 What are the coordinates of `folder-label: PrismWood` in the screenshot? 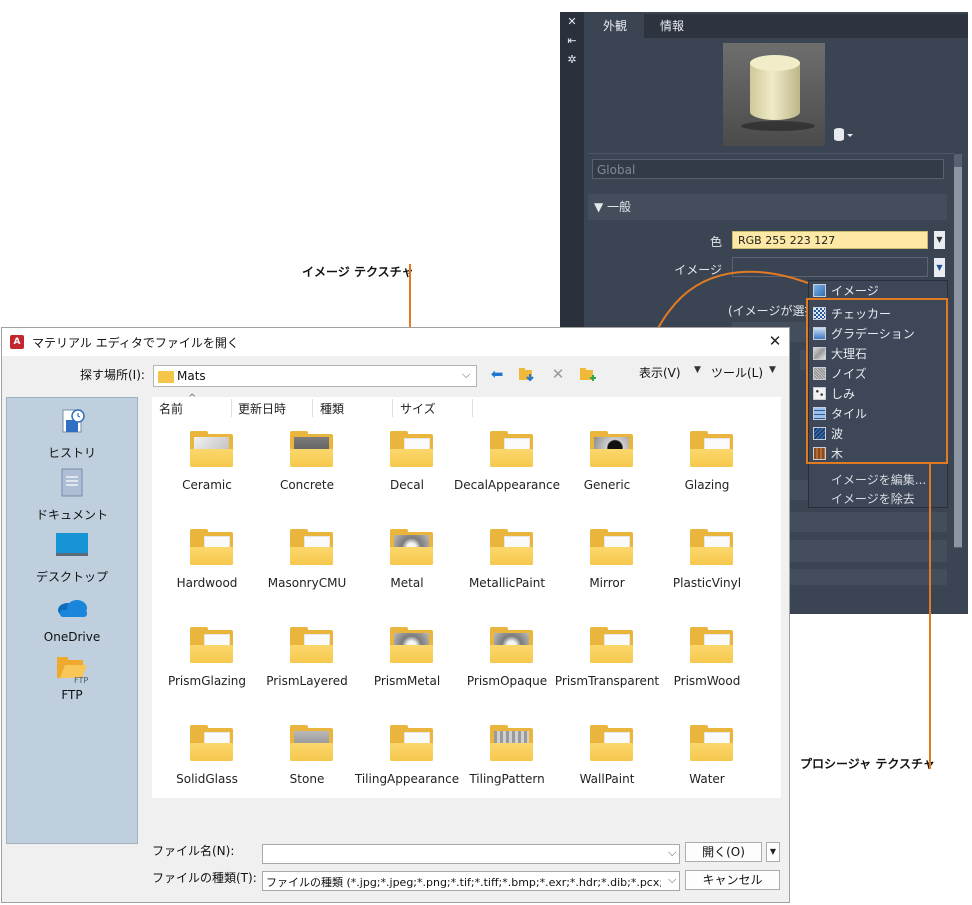 It's located at (707, 681).